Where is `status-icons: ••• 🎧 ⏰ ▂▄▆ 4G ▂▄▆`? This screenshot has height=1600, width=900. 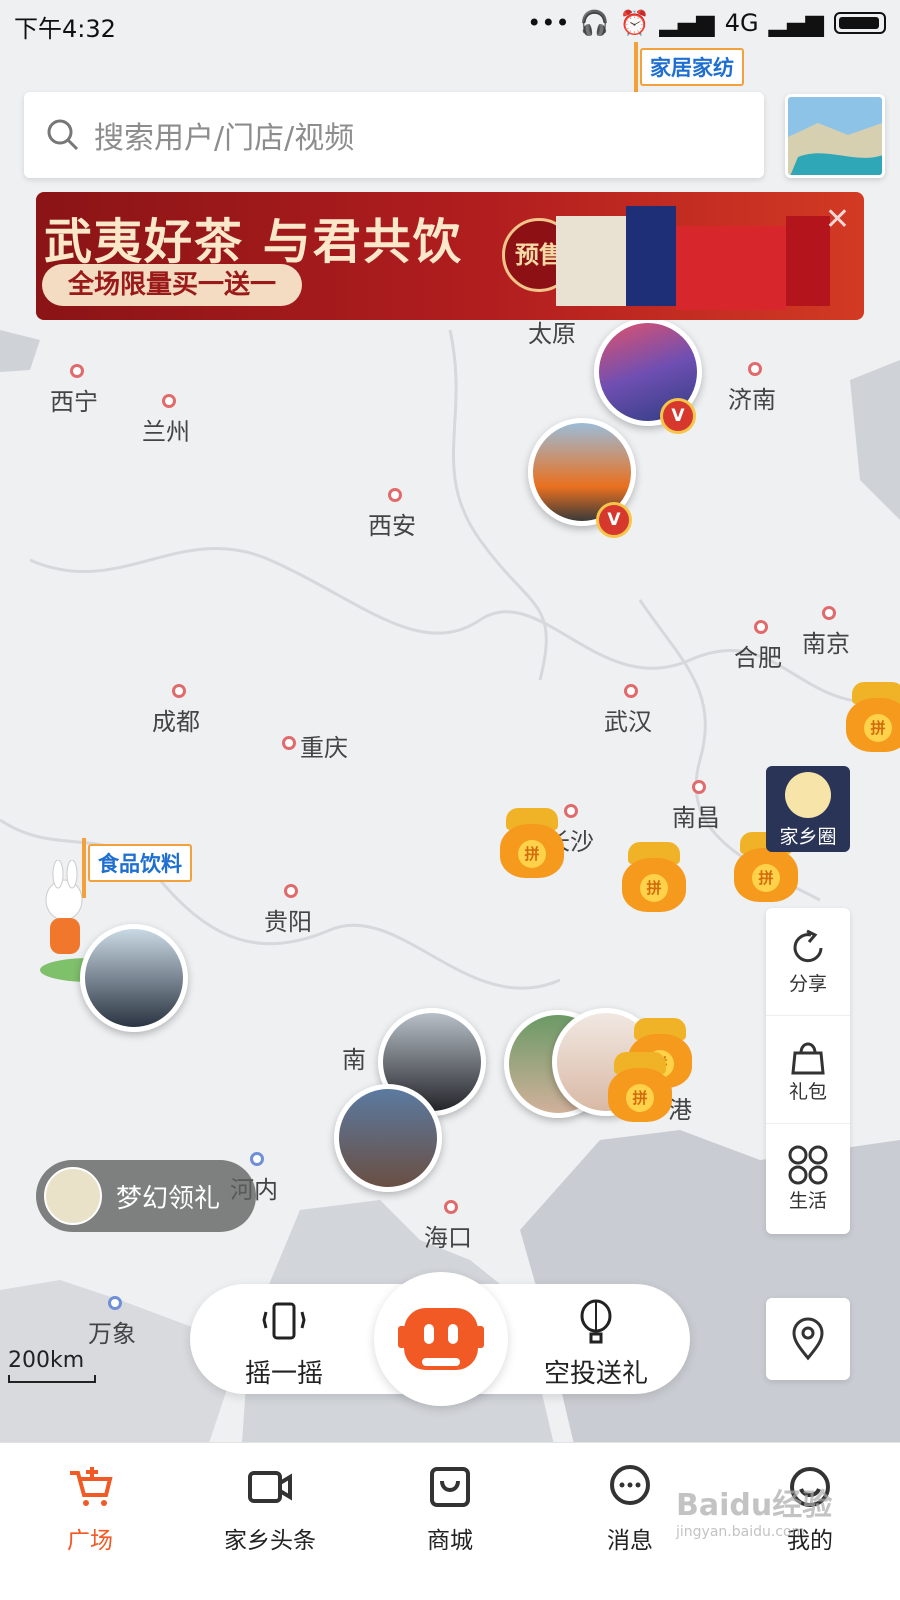 status-icons: ••• 🎧 ⏰ ▂▄▆ 4G ▂▄▆ is located at coordinates (706, 23).